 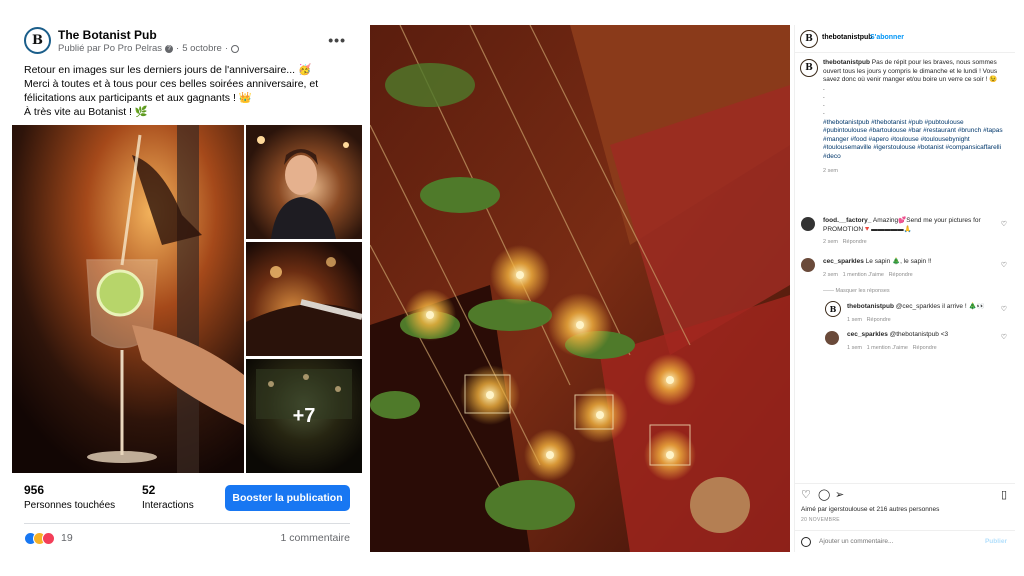 What do you see at coordinates (110, 48) in the screenshot?
I see `published-by: Publié par Po Pro Pelras` at bounding box center [110, 48].